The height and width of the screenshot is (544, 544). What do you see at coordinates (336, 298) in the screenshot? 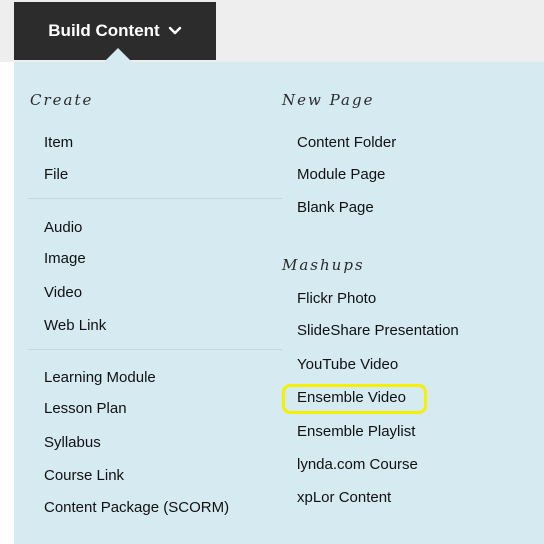
I see `menu-item-flickr-photo: Flickr Photo` at bounding box center [336, 298].